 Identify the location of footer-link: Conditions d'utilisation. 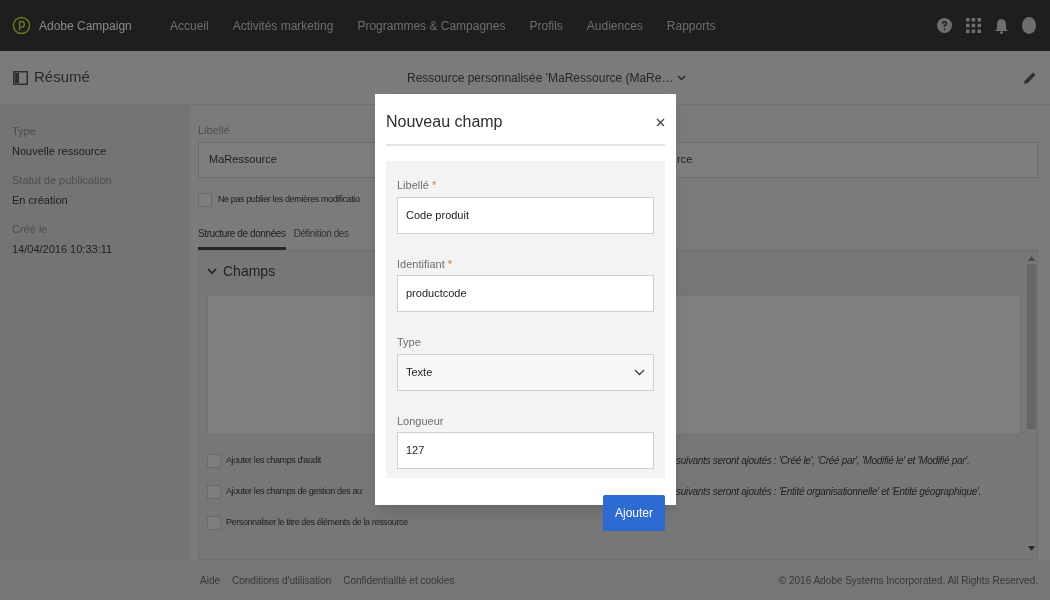
(282, 580).